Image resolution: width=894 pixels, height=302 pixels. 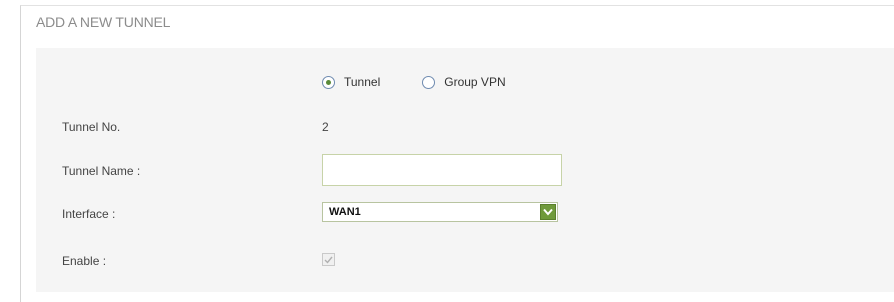 I want to click on checkmark-icon, so click(x=328, y=260).